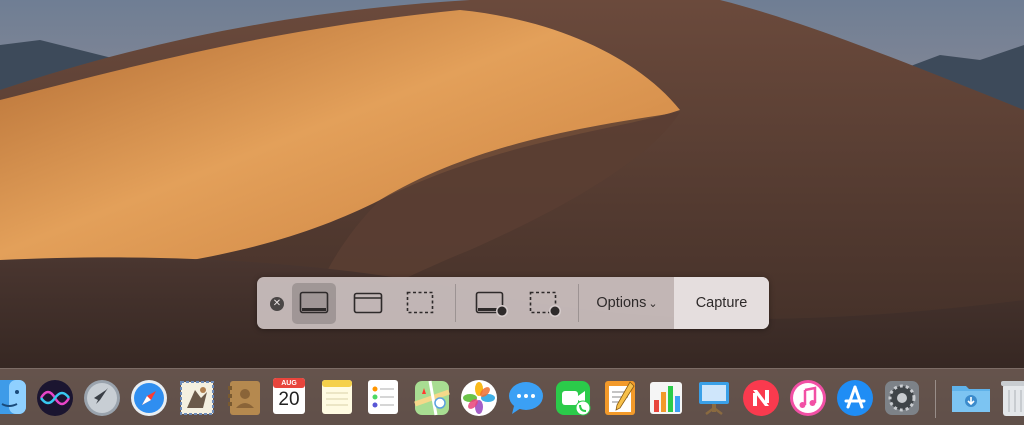  I want to click on dock-item-news, so click(761, 399).